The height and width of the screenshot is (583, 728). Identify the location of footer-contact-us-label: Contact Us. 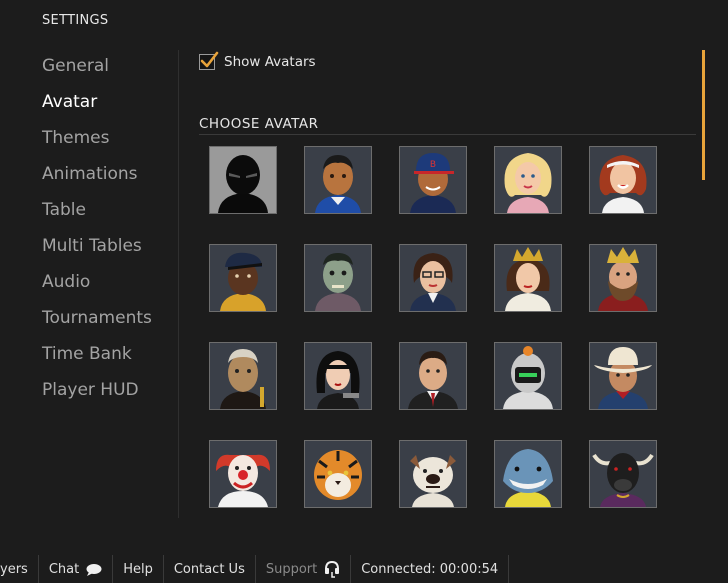
(209, 569).